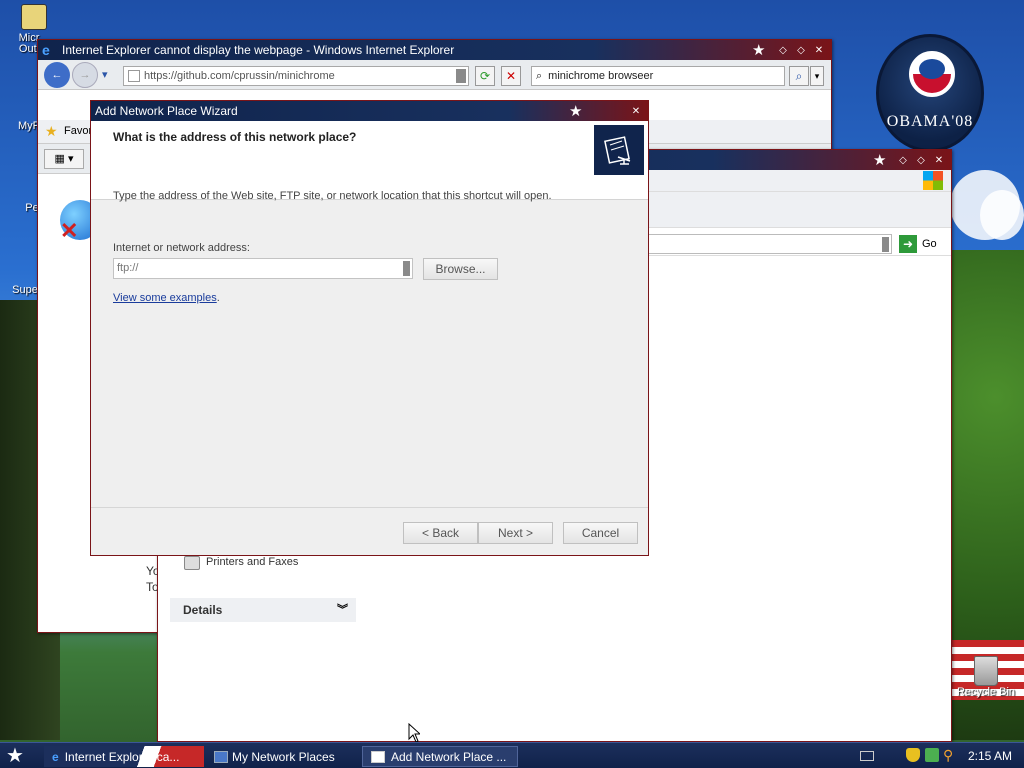  What do you see at coordinates (203, 610) in the screenshot?
I see `details-label: Details` at bounding box center [203, 610].